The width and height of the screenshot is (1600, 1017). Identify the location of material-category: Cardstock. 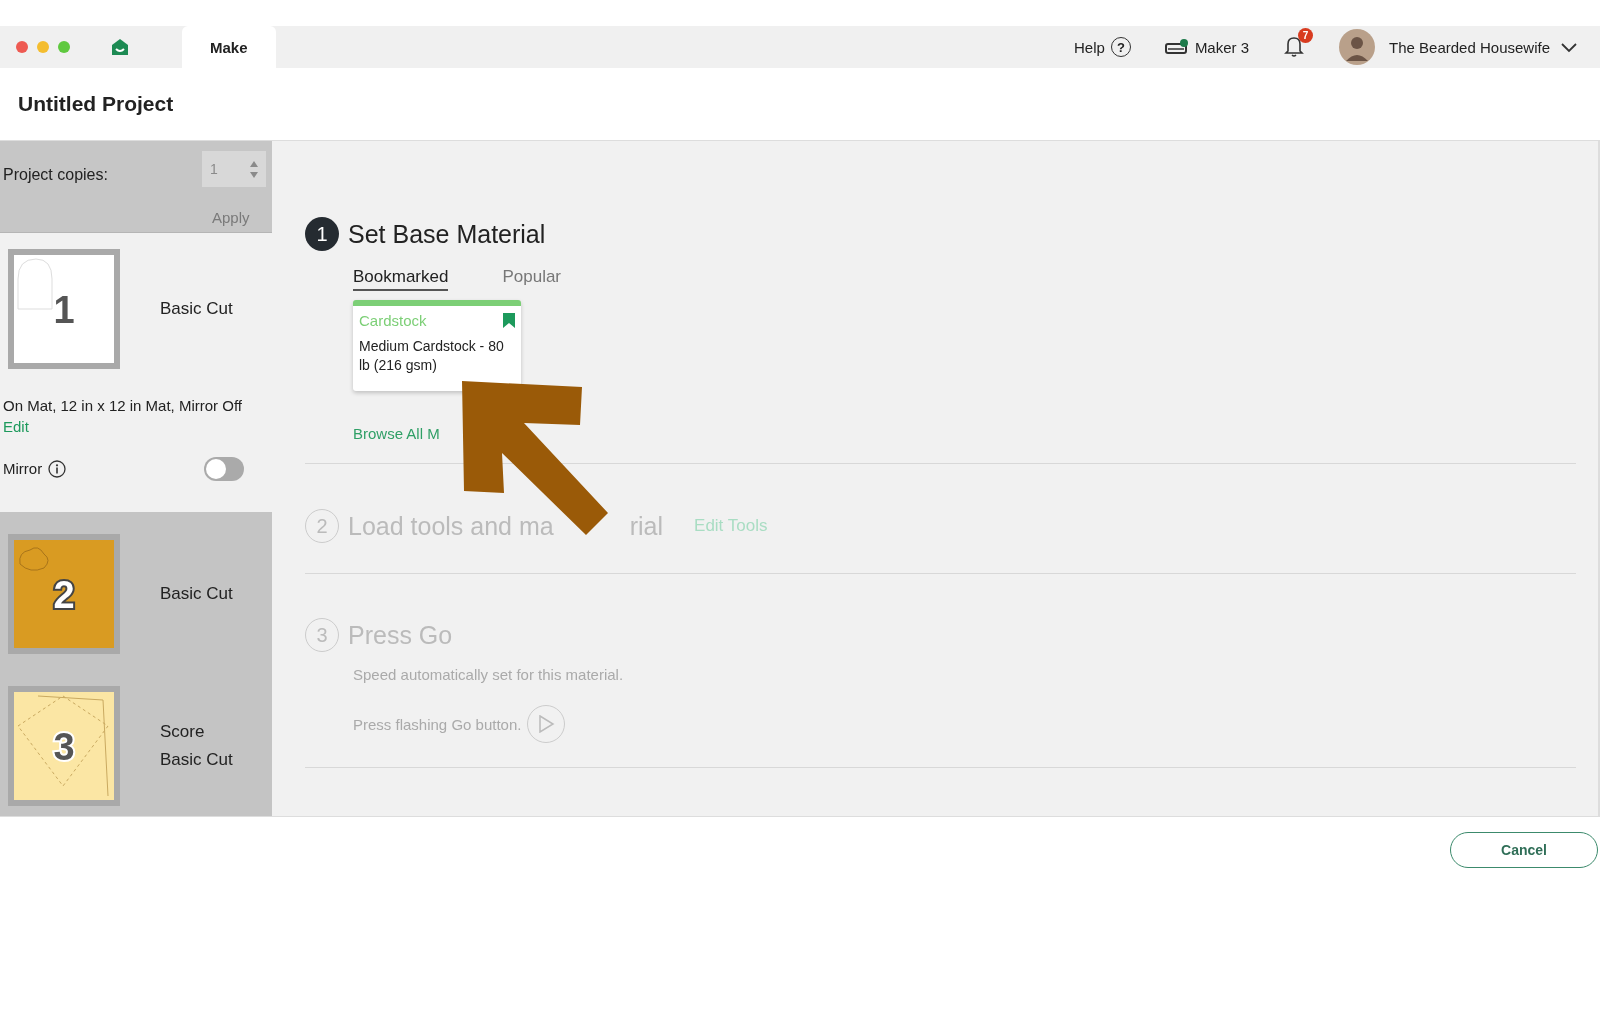
(393, 320).